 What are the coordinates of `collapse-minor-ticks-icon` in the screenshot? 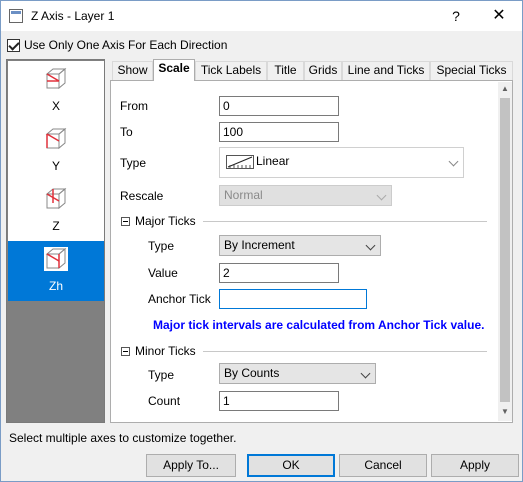 It's located at (125, 351).